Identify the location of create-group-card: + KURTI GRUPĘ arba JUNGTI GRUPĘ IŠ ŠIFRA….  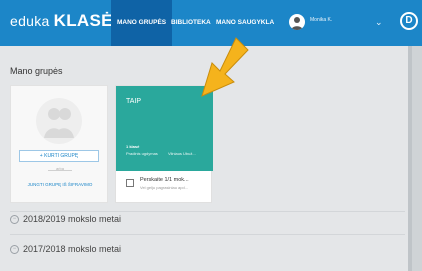
(59, 144).